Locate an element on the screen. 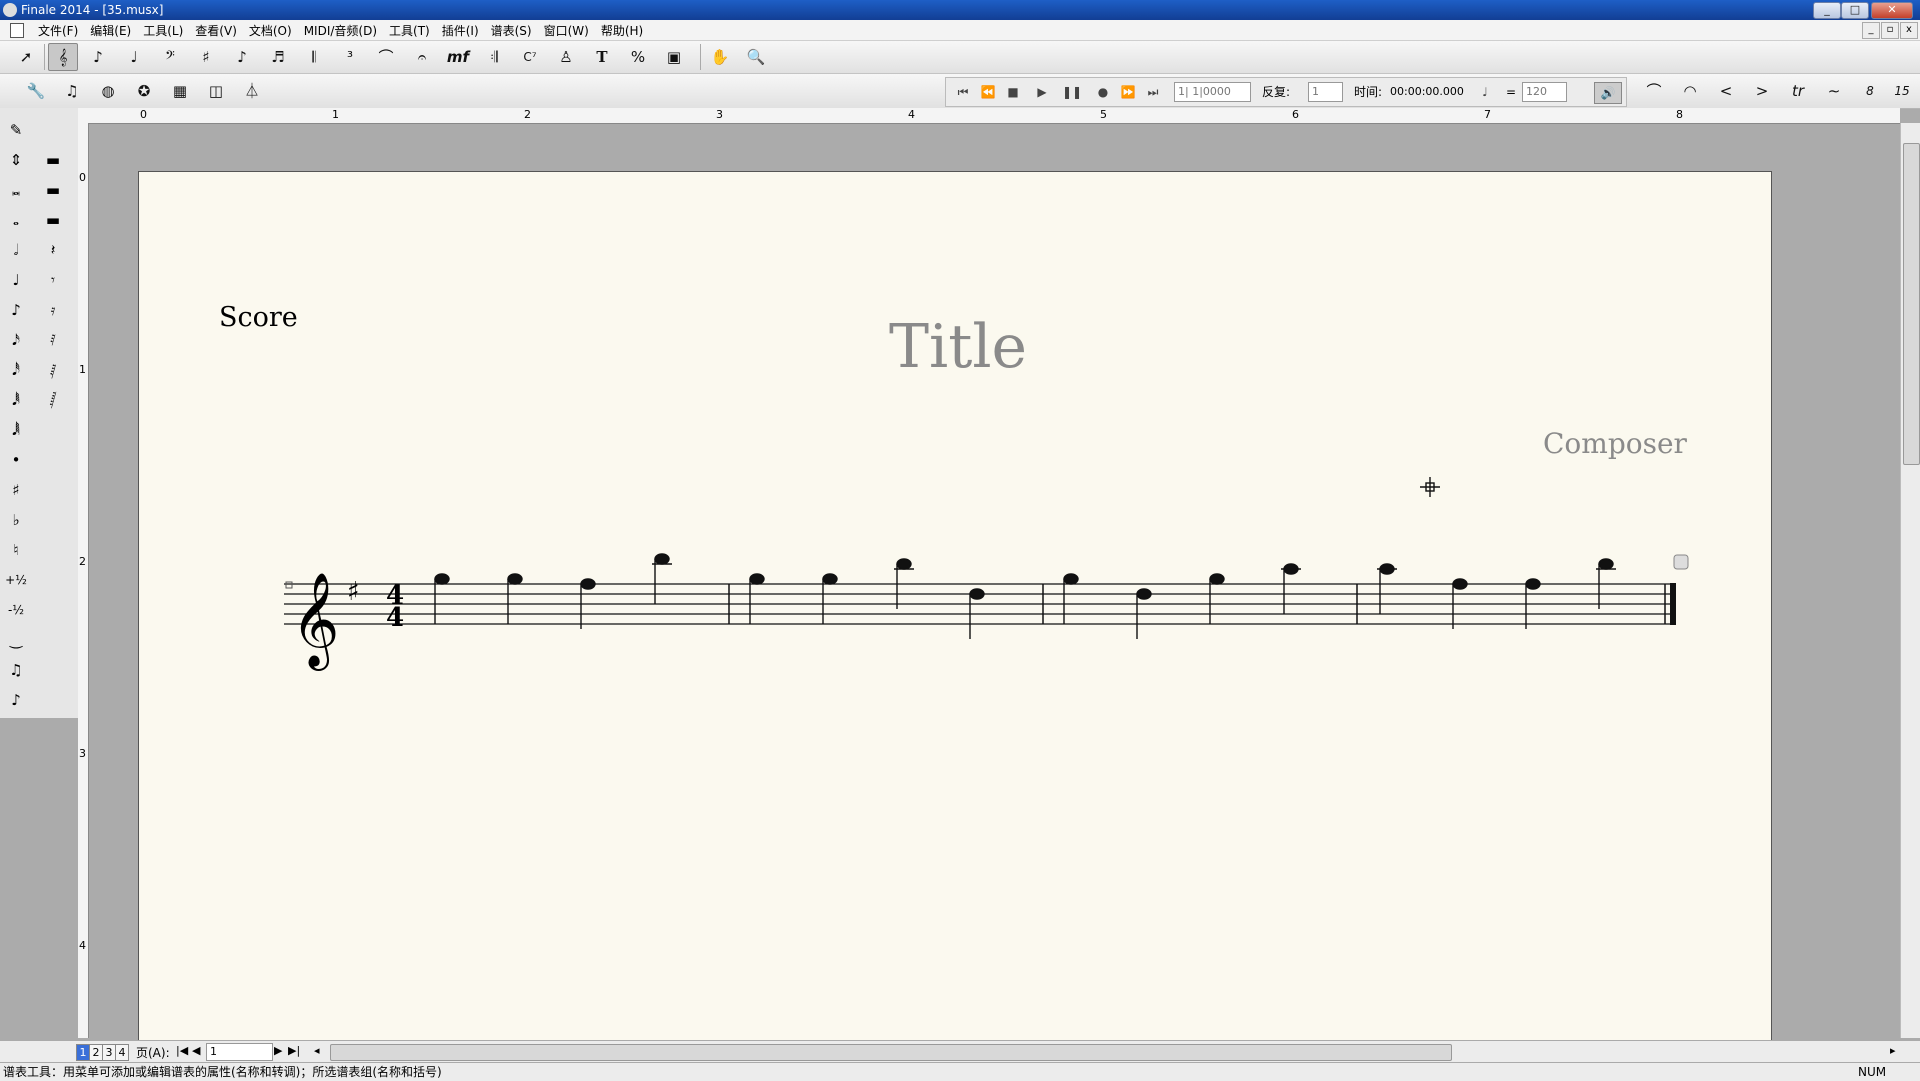 This screenshot has height=1081, width=1920. rewind-icon: ⏪ is located at coordinates (988, 92).